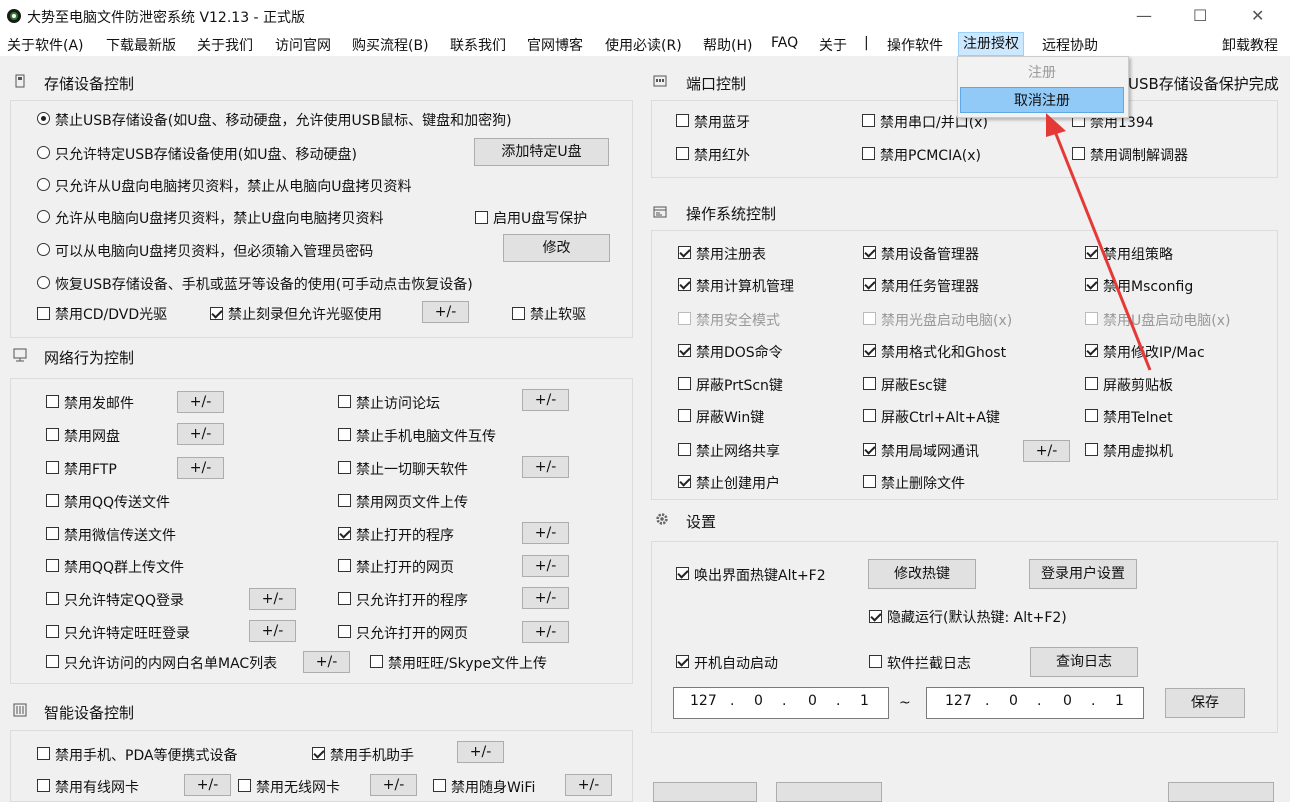  I want to click on maximize-button: ☐, so click(1200, 15).